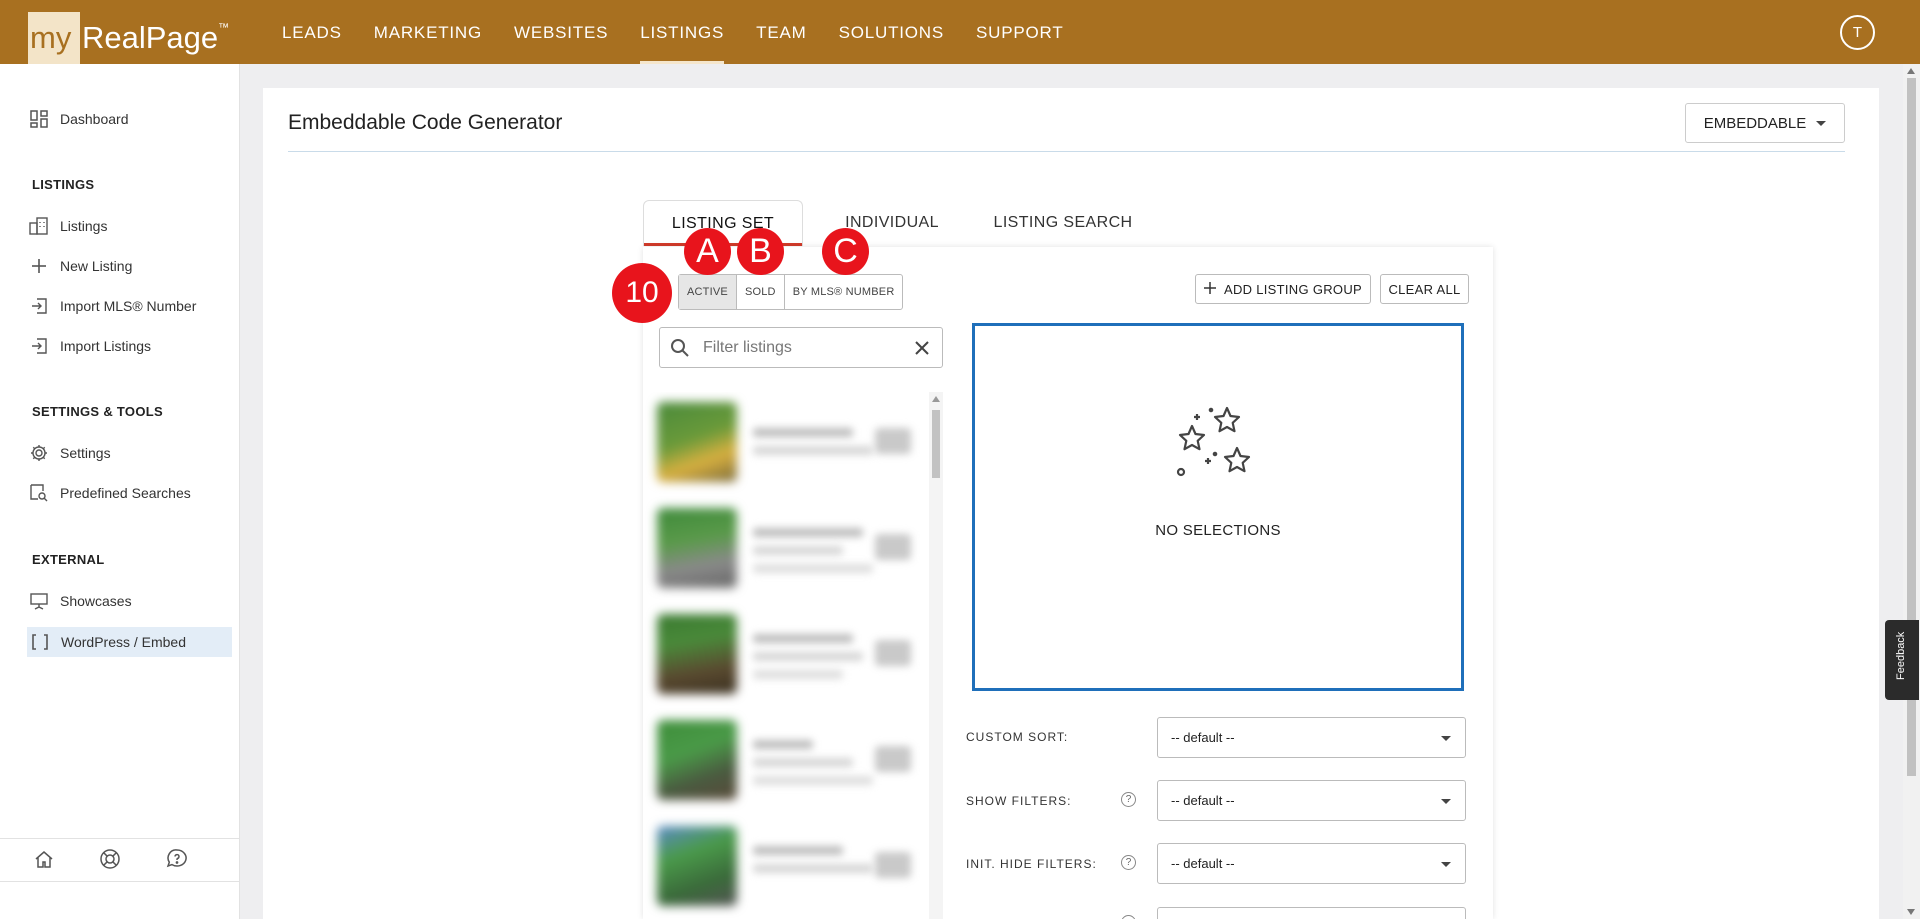  Describe the element at coordinates (844, 292) in the screenshot. I see `toggle-by-mls-number: BY MLS® NUMBER` at that location.